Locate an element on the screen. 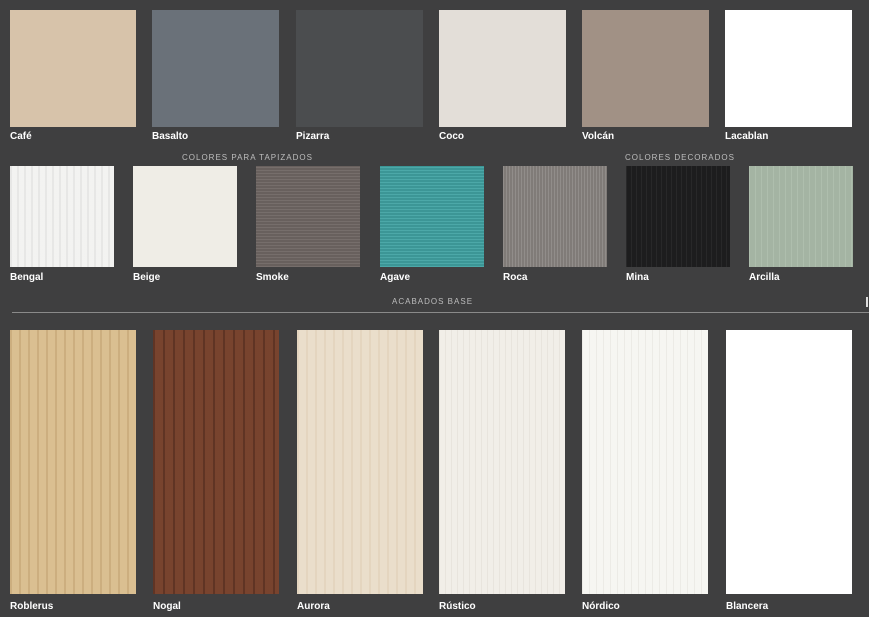 This screenshot has height=617, width=869. swatch-roblerus is located at coordinates (73, 462).